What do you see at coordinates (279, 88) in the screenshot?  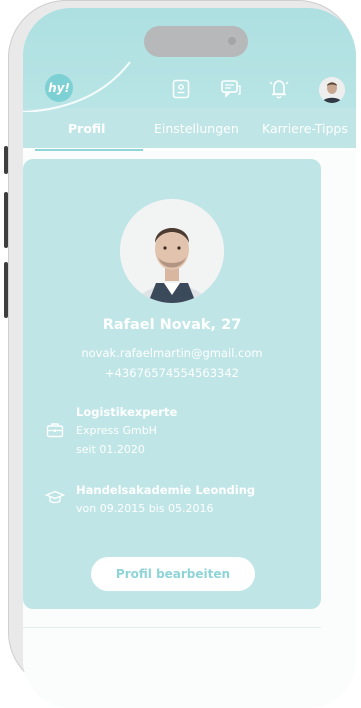 I see `bell-icon` at bounding box center [279, 88].